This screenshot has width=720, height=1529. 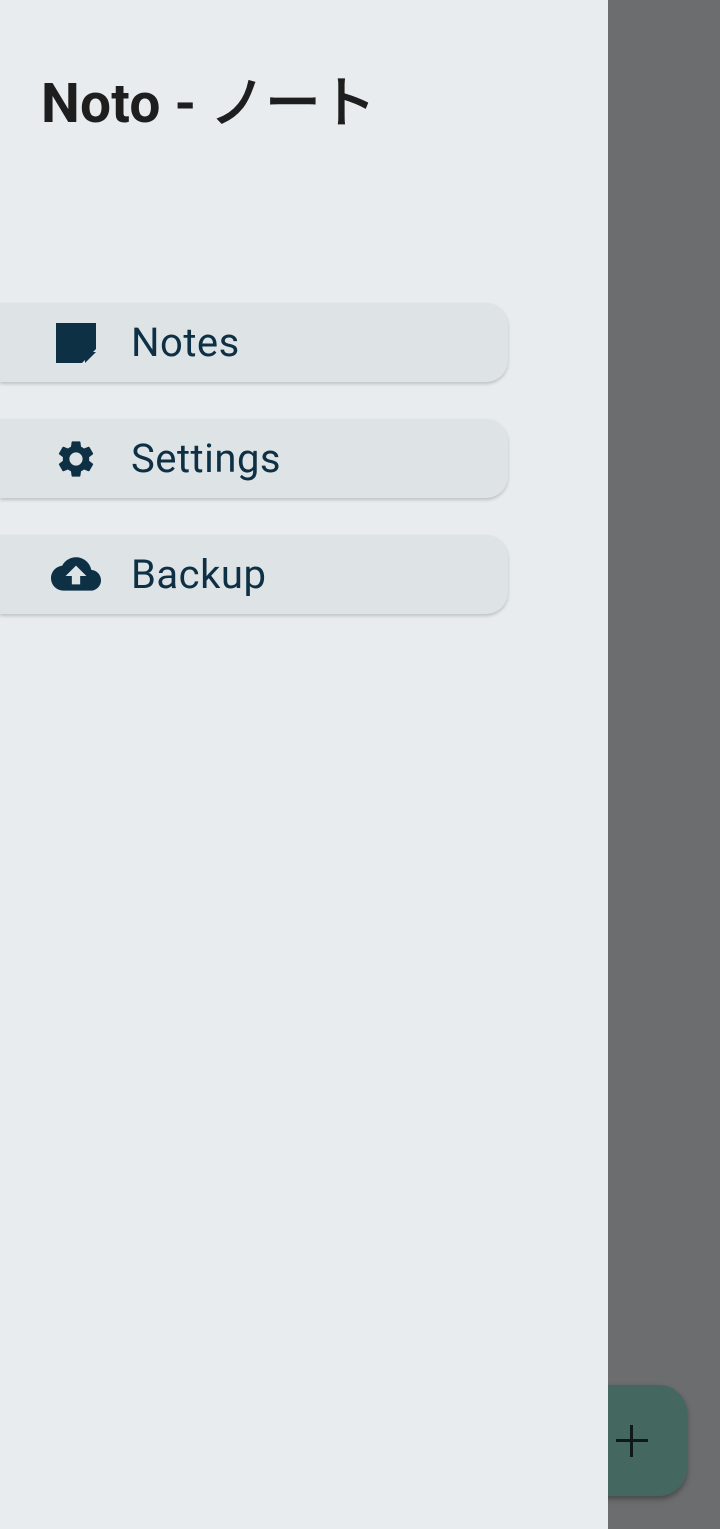 I want to click on drawer-item-backup: Backup, so click(x=254, y=574).